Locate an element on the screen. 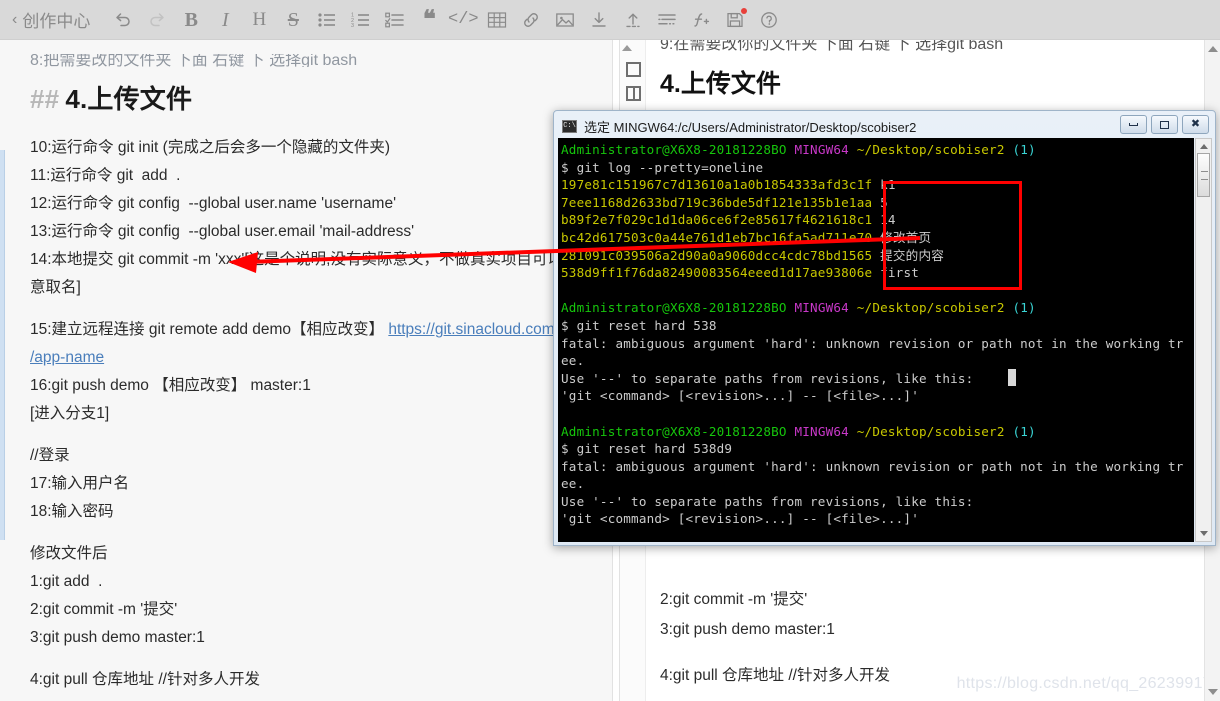 The width and height of the screenshot is (1220, 701). commit-message: k1 is located at coordinates (888, 185).